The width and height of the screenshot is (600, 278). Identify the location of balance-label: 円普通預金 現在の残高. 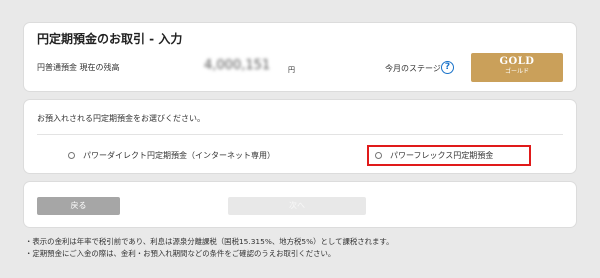
(78, 67).